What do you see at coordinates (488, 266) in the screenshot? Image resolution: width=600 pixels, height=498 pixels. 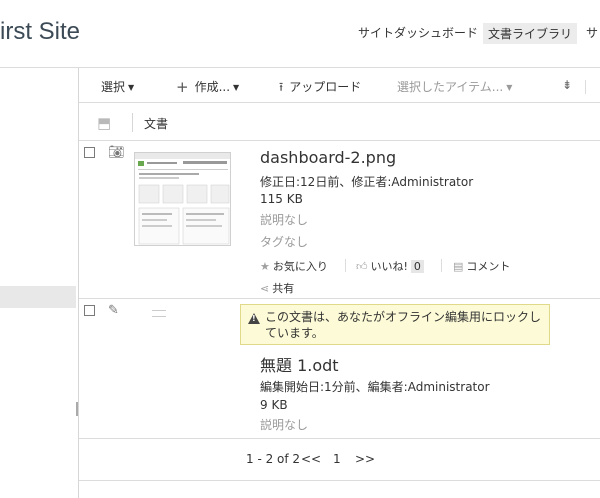 I see `comment-label: コメント` at bounding box center [488, 266].